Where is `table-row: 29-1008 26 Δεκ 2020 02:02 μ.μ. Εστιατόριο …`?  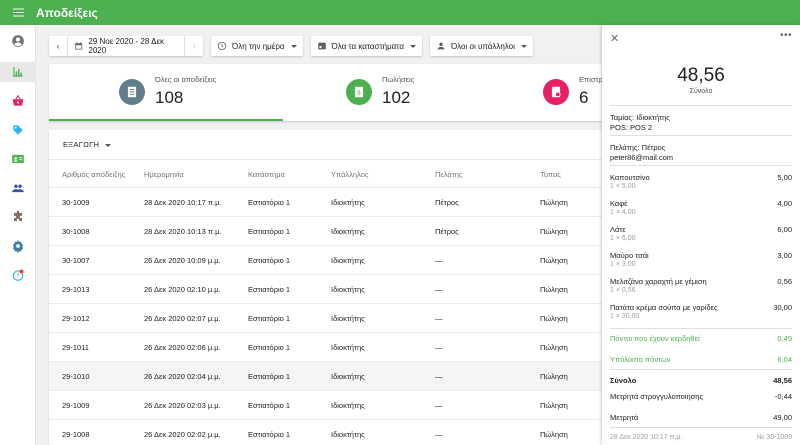 table-row: 29-1008 26 Δεκ 2020 02:02 μ.μ. Εστιατόριο … is located at coordinates (325, 432).